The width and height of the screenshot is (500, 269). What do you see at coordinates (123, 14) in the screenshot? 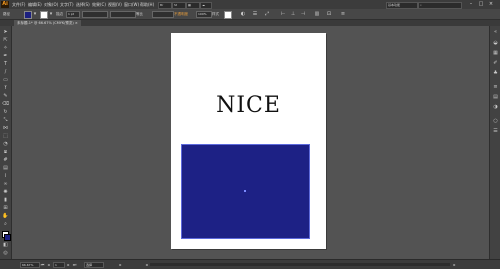
I see `brush-select` at bounding box center [123, 14].